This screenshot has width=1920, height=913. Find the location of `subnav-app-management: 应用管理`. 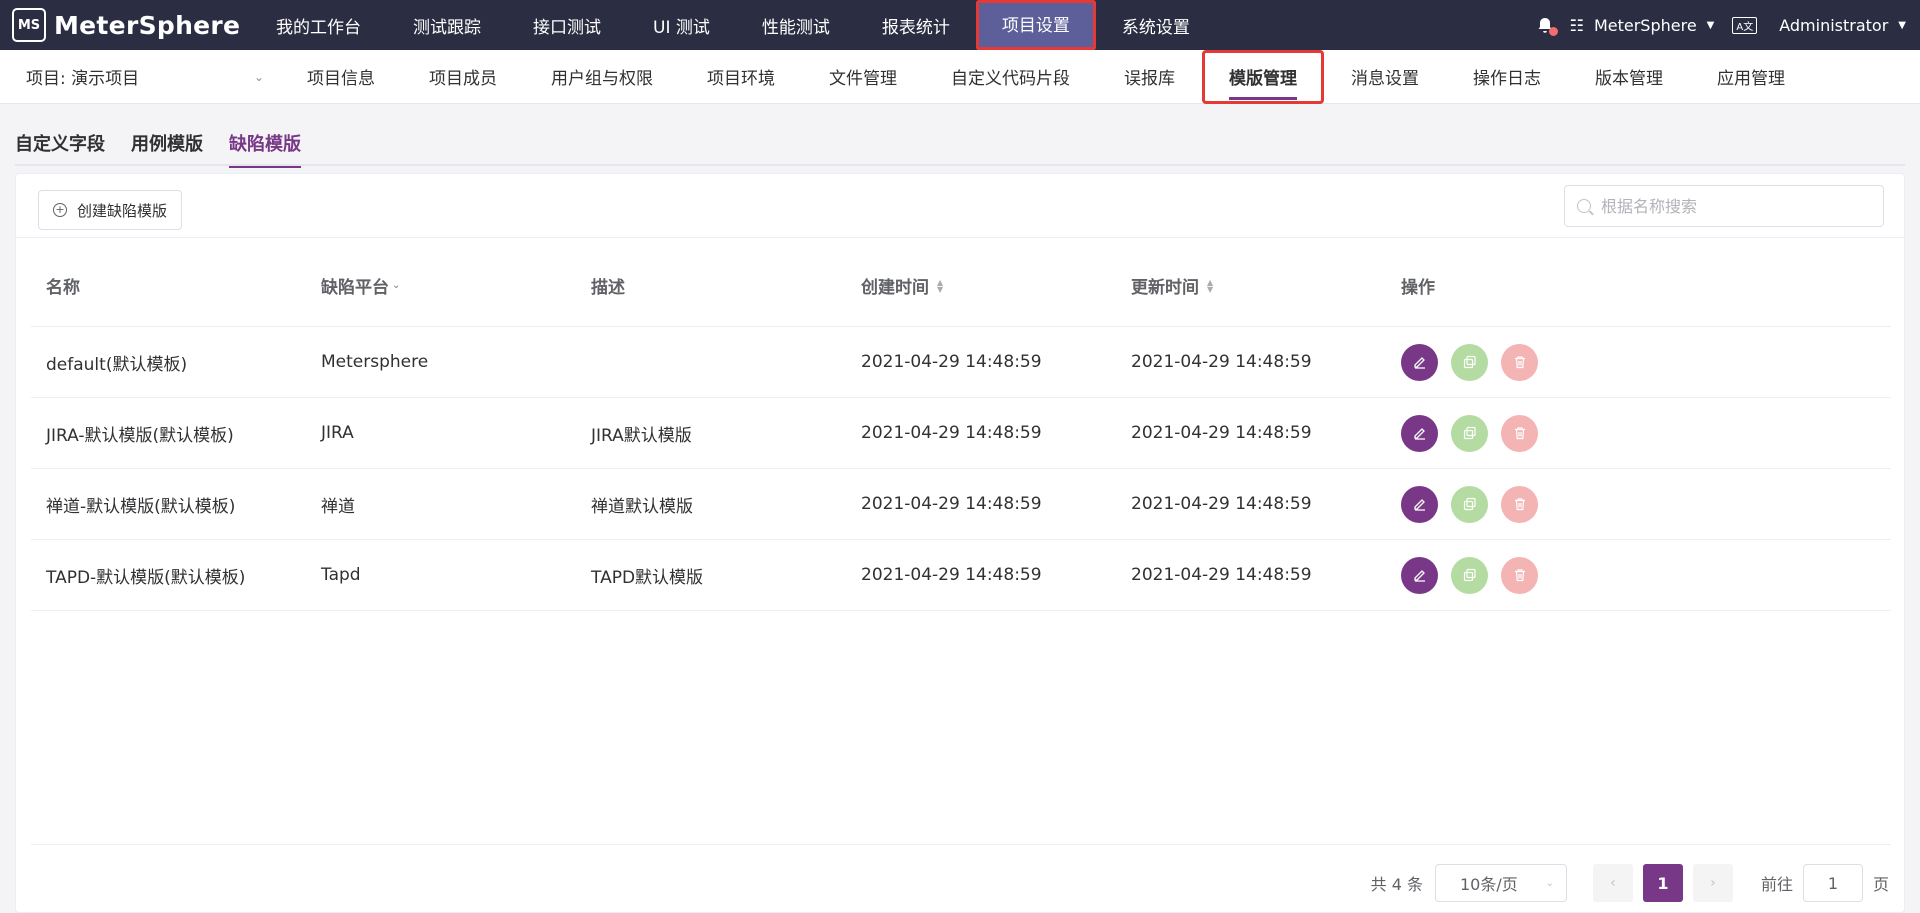

subnav-app-management: 应用管理 is located at coordinates (1751, 77).